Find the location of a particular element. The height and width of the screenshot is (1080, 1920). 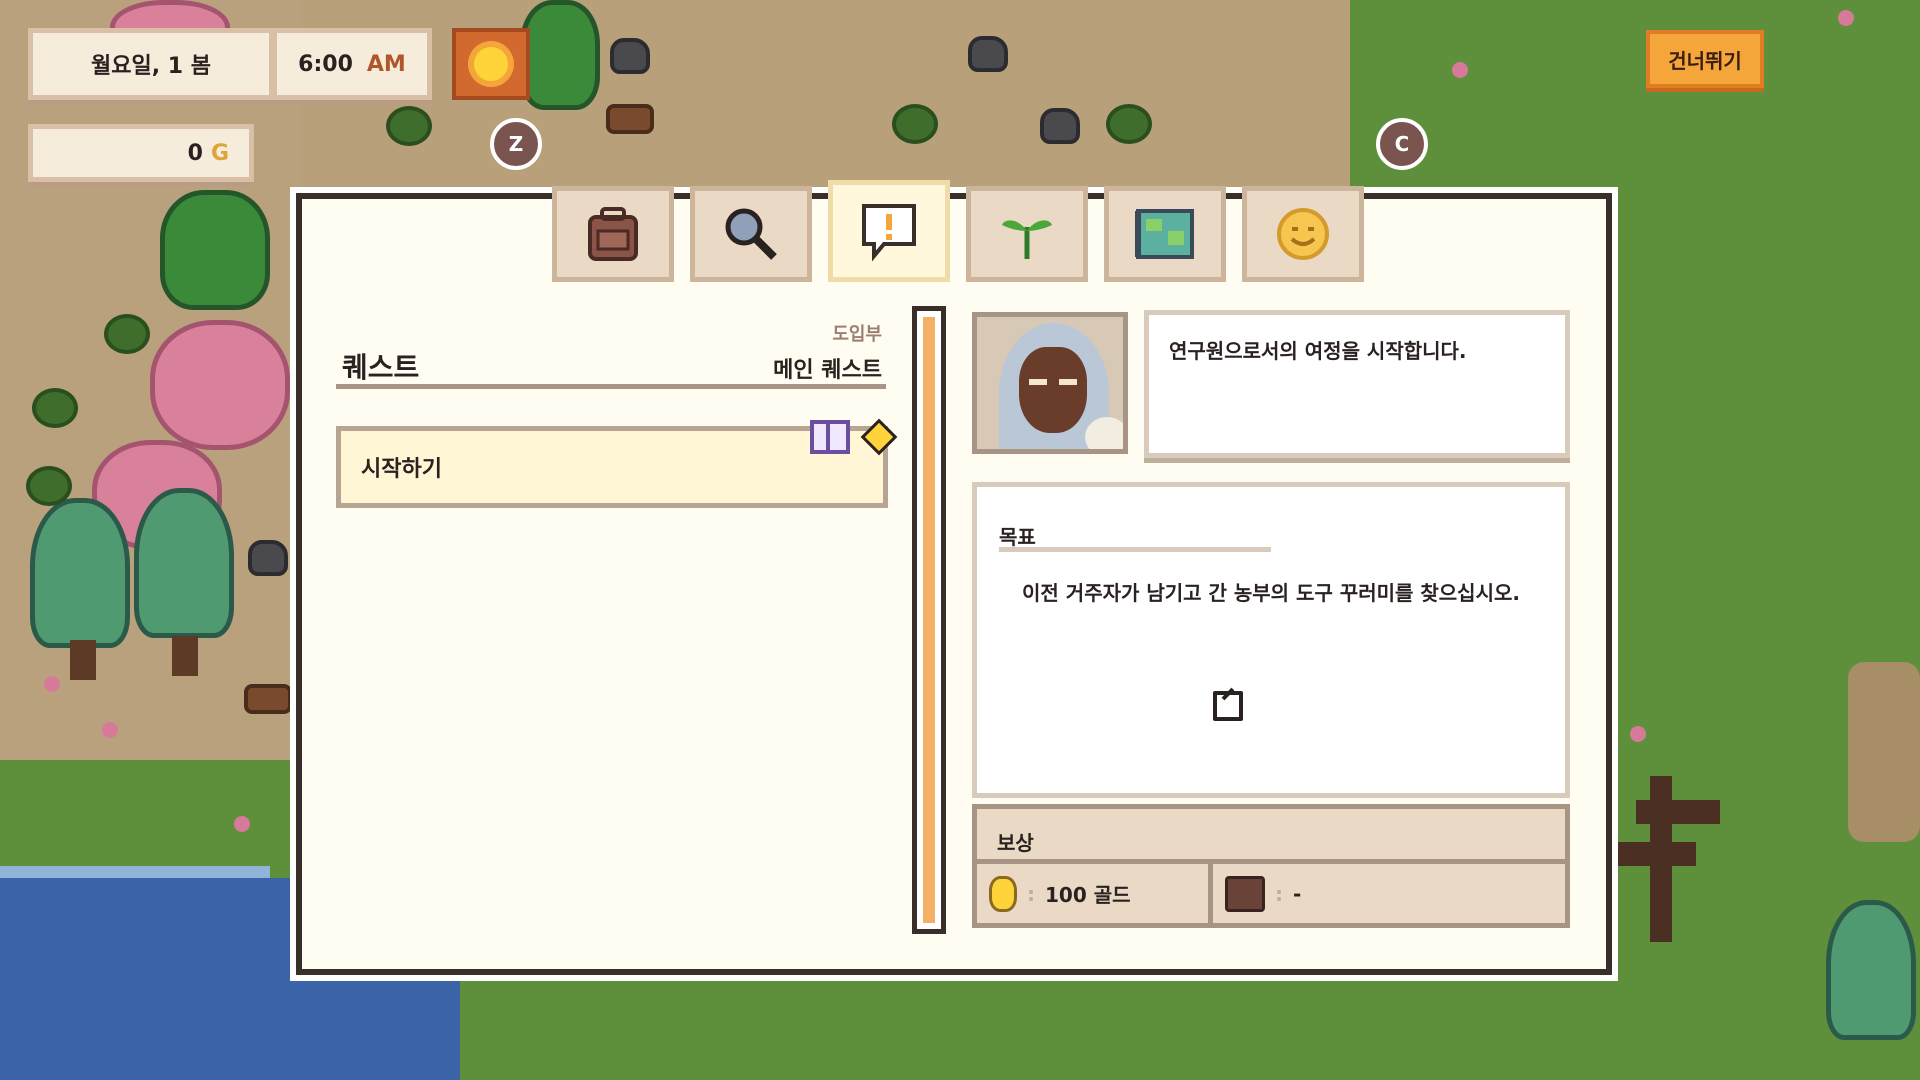

skip-button: 건너뛰기 is located at coordinates (1705, 59).